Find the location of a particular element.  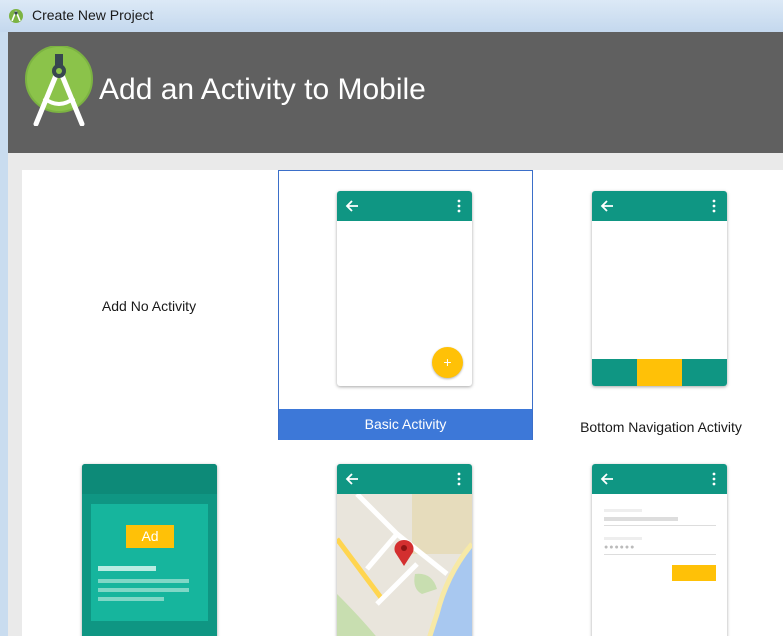

activity-label: Basic Activity is located at coordinates (405, 424).